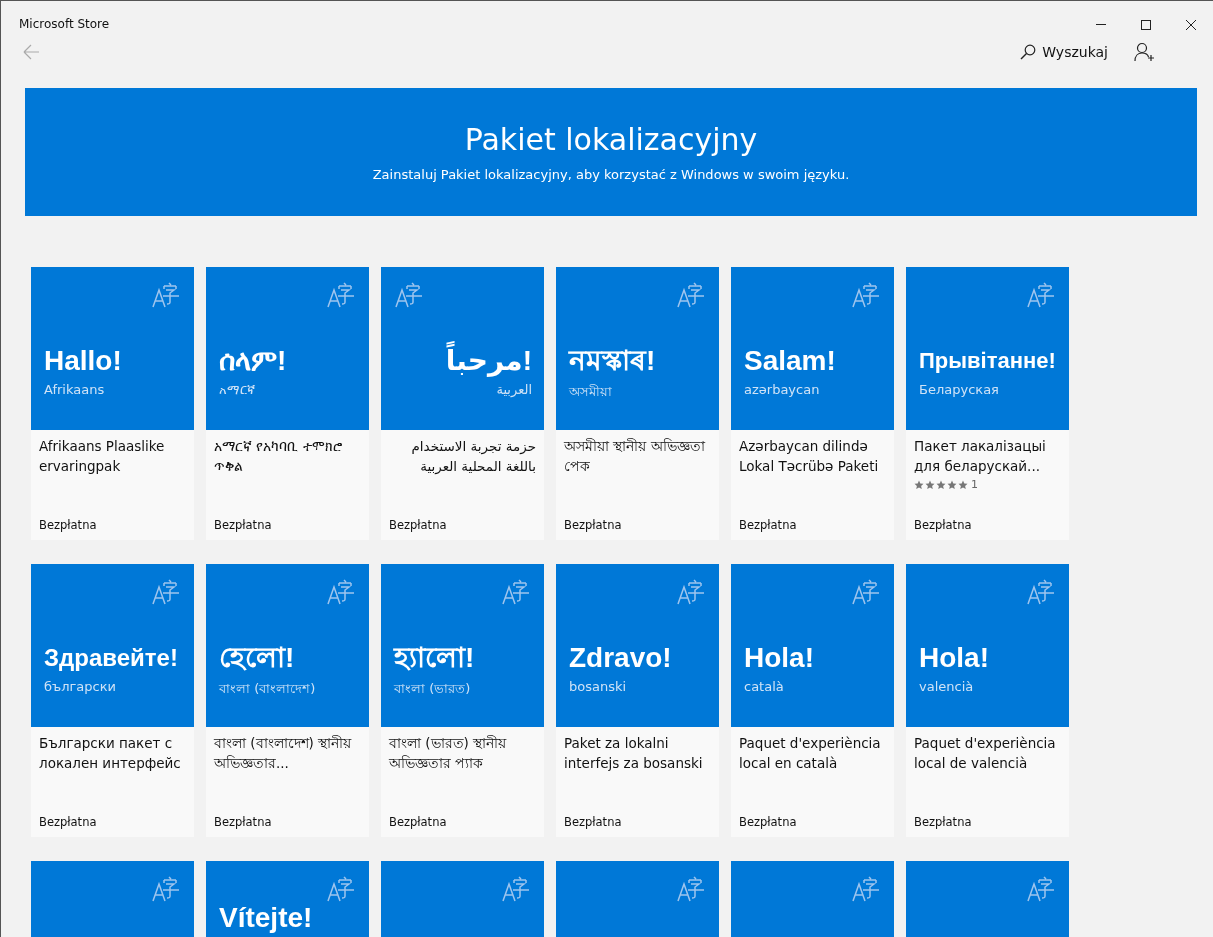 This screenshot has height=937, width=1213. I want to click on greeting-text: Salam!, so click(790, 361).